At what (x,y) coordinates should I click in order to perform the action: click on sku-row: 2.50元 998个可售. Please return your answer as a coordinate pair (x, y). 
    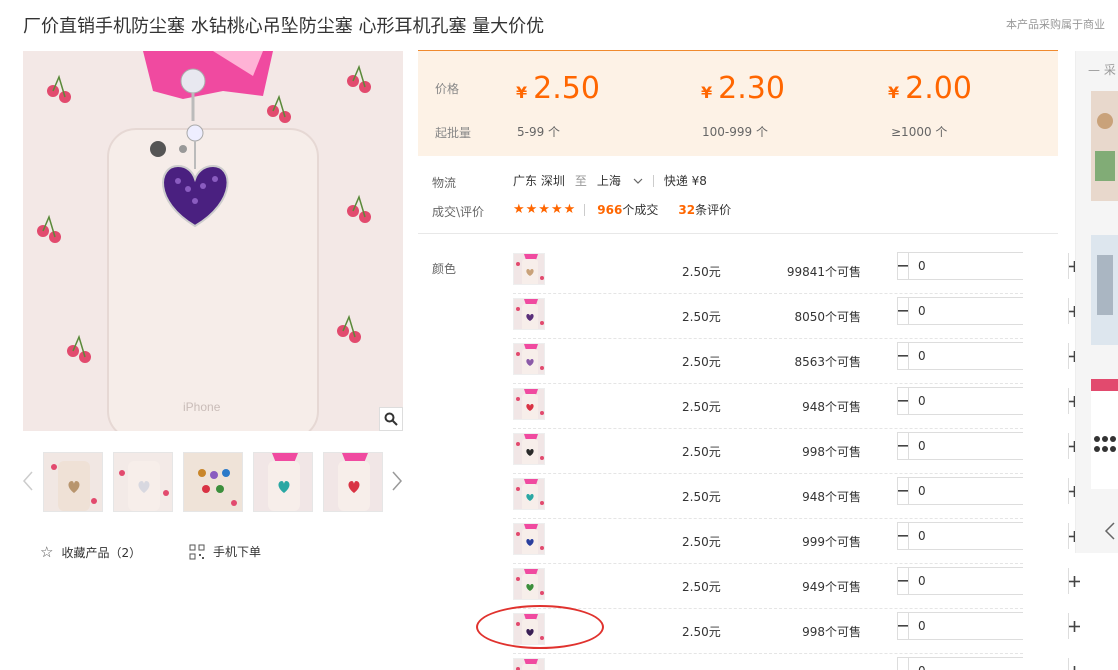
    Looking at the image, I should click on (796, 451).